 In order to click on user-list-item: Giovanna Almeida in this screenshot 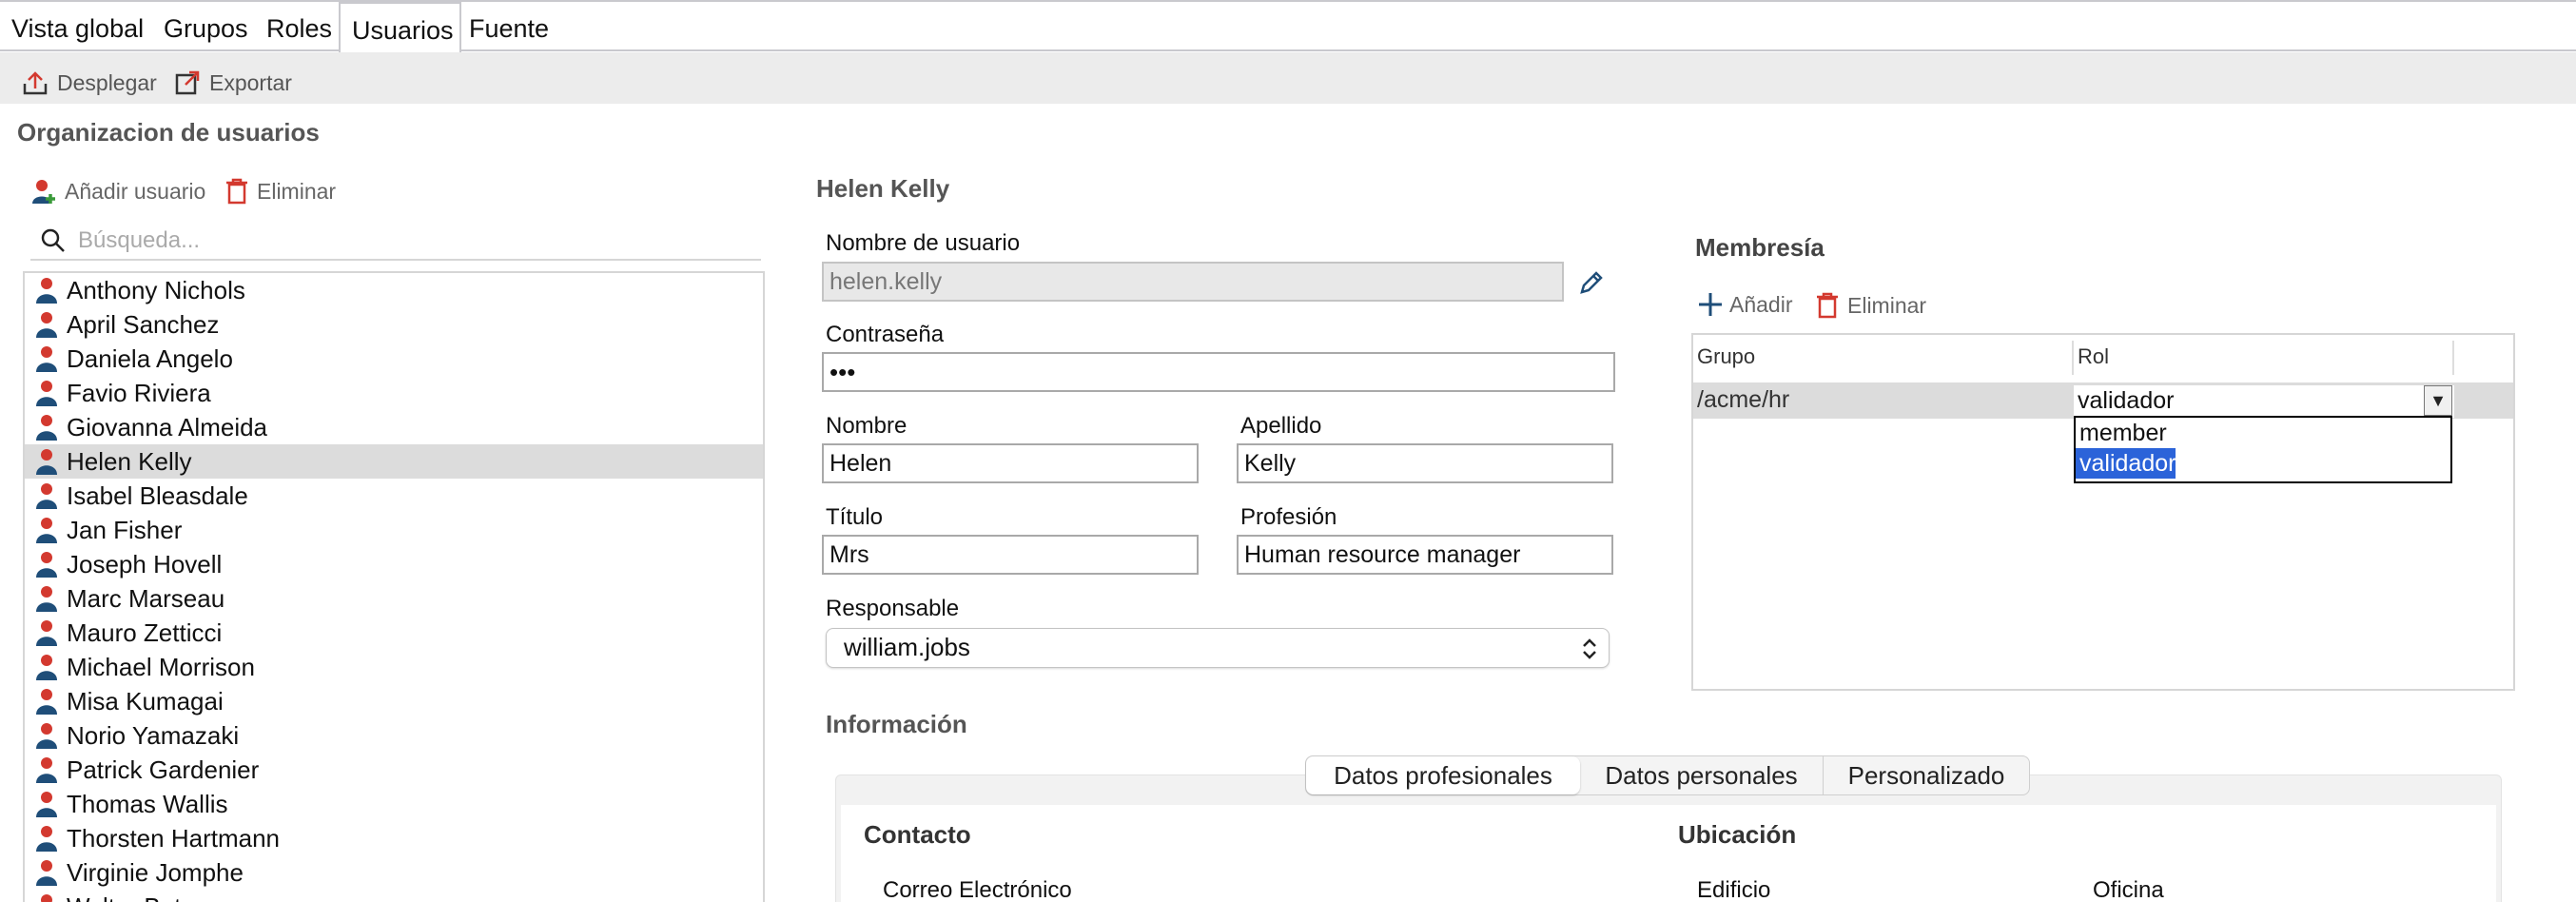, I will do `click(394, 427)`.